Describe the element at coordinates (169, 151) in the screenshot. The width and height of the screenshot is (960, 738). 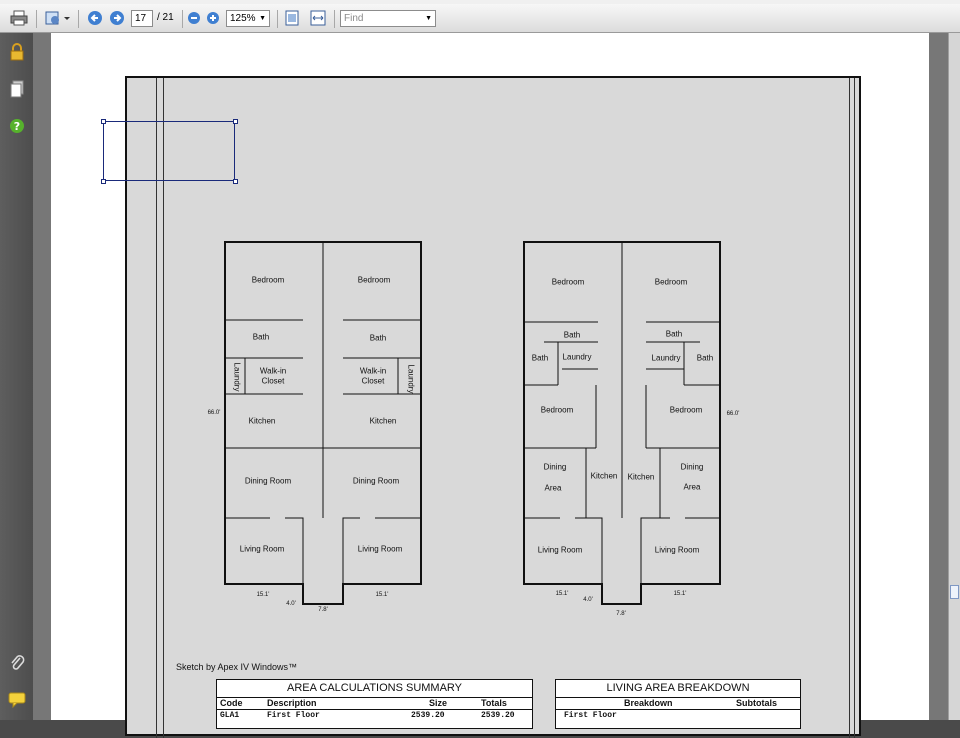
I see `selection-rectangle` at that location.